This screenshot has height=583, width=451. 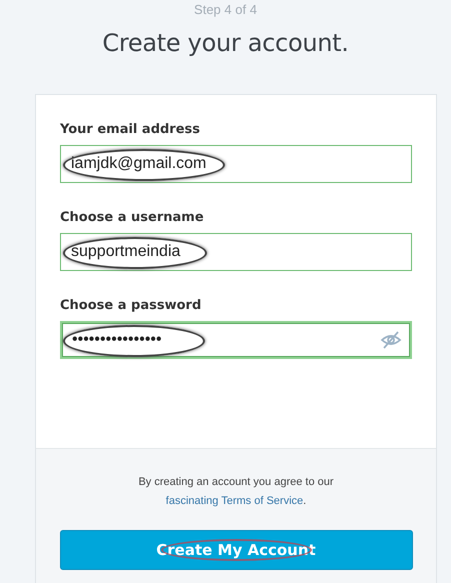 I want to click on field-label: Choose a username, so click(x=132, y=217).